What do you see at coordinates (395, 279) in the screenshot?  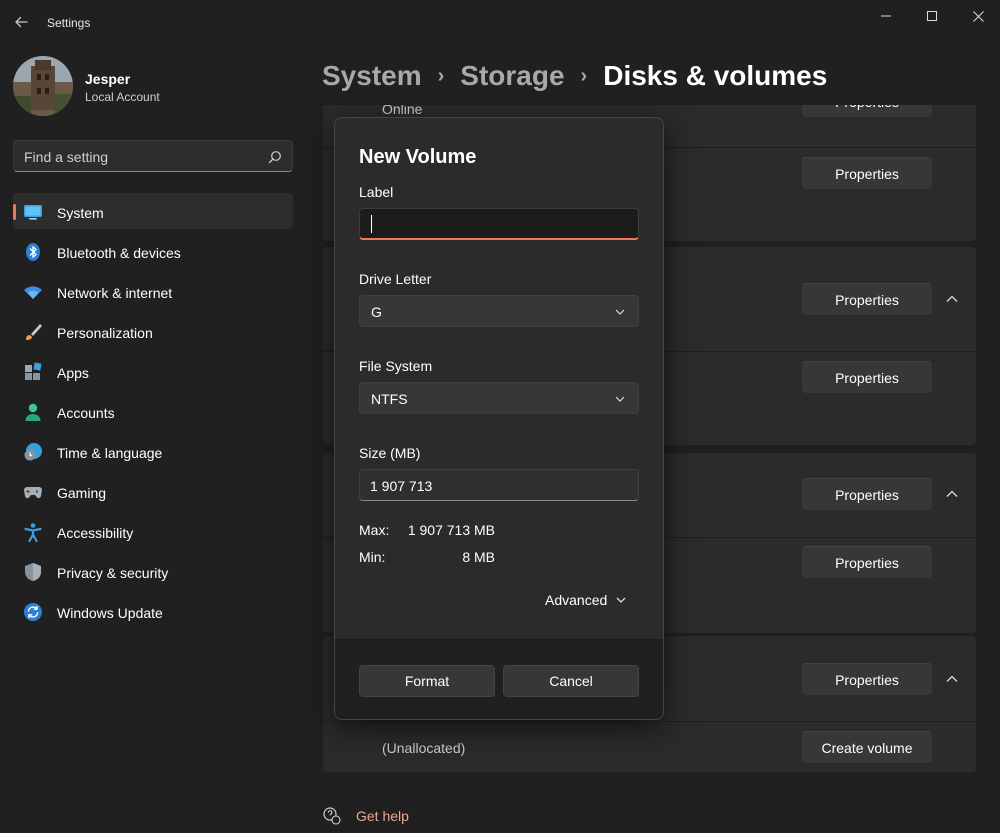 I see `drive-letter-label: Drive Letter` at bounding box center [395, 279].